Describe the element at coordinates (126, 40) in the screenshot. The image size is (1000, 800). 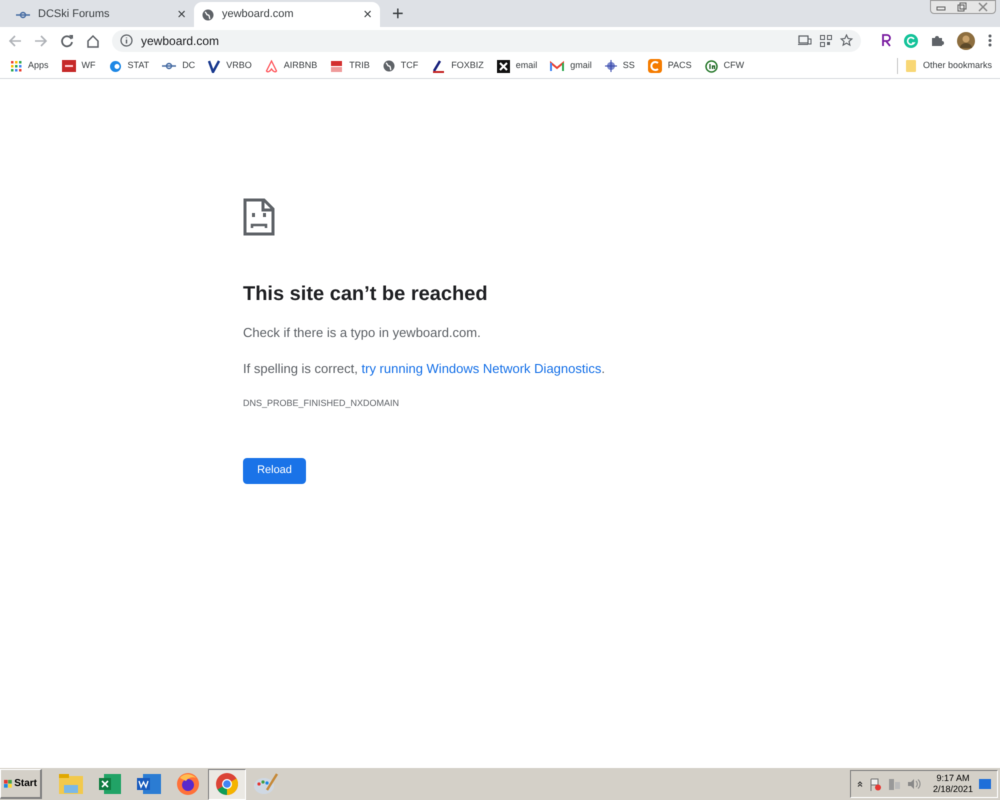
I see `info-icon` at that location.